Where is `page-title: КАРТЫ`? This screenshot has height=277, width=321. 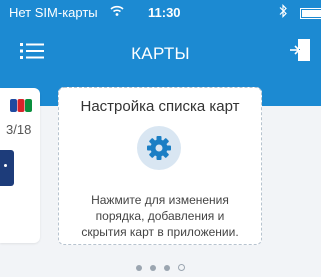
page-title: КАРТЫ is located at coordinates (160, 53).